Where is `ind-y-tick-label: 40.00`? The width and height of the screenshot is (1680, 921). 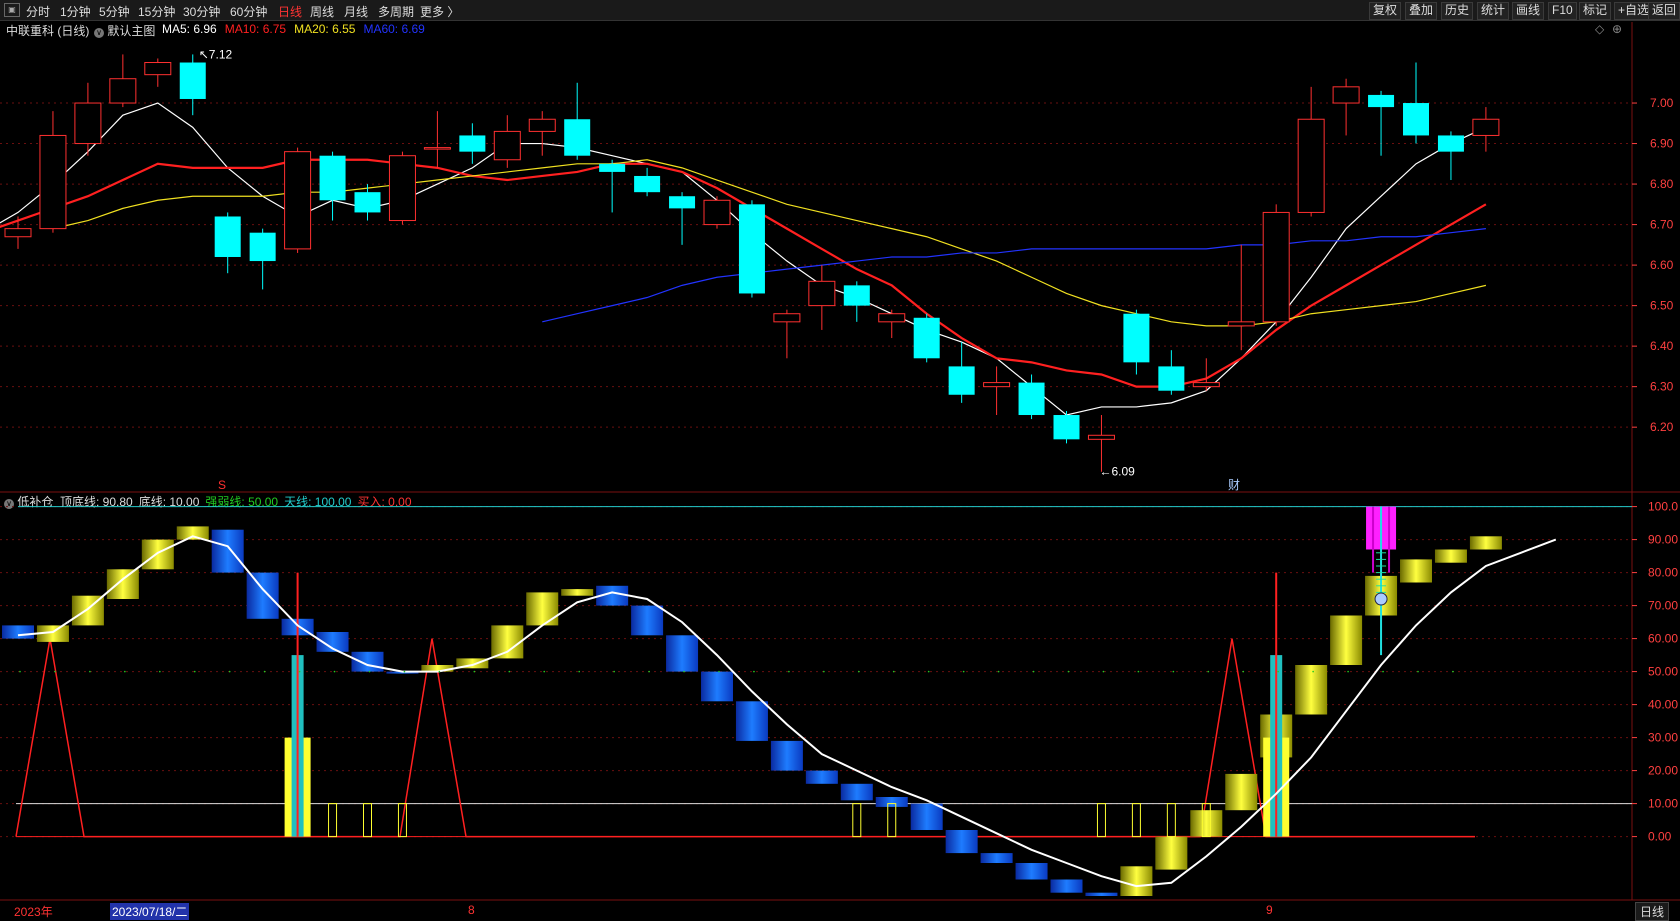
ind-y-tick-label: 40.00 is located at coordinates (1663, 705).